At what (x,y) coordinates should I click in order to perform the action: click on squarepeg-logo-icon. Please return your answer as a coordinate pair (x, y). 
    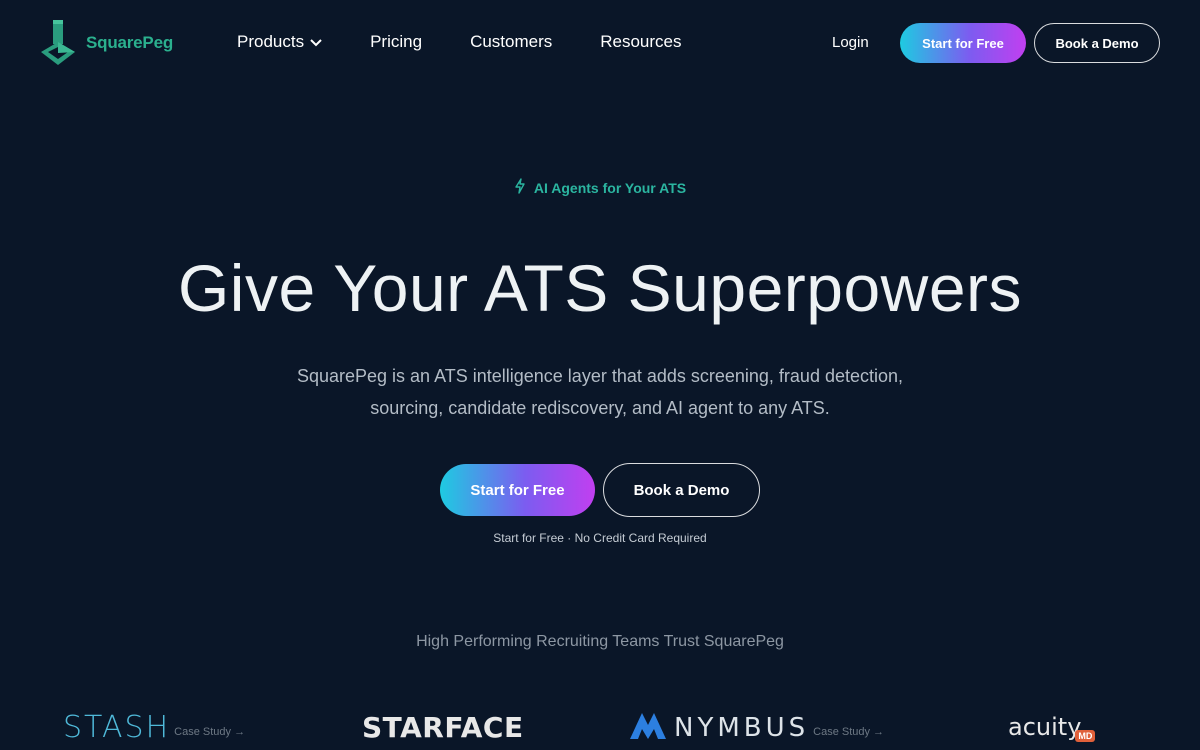
    Looking at the image, I should click on (58, 42).